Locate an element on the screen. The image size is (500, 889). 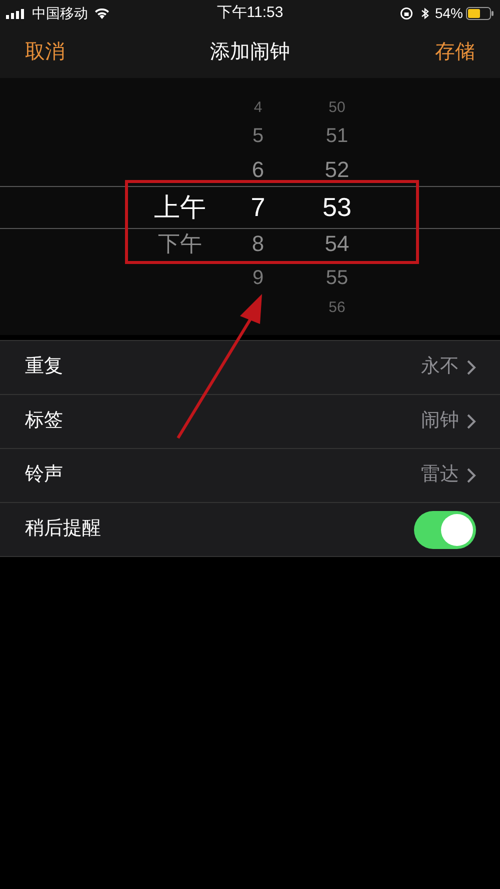
picker-value: 9 is located at coordinates (258, 278).